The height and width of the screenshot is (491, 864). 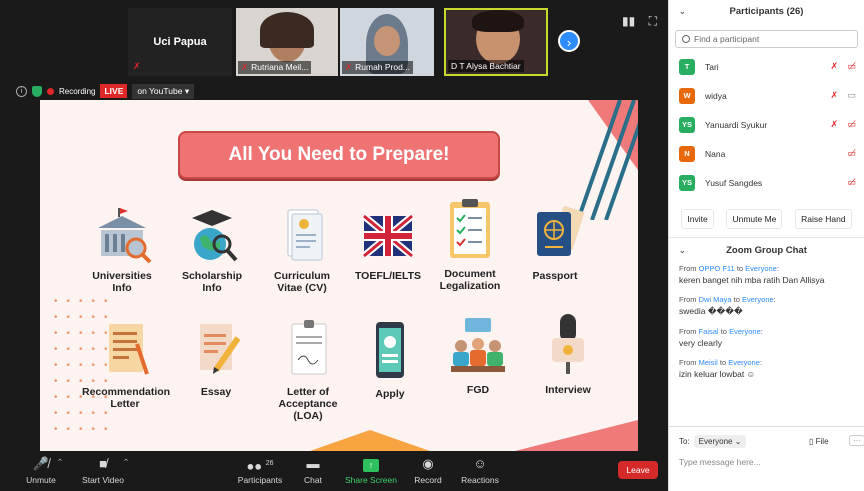 What do you see at coordinates (103, 480) in the screenshot?
I see `start-video-label: Start Video` at bounding box center [103, 480].